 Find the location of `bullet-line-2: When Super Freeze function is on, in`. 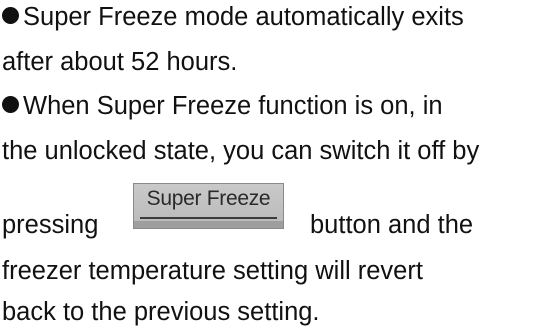

bullet-line-2: When Super Freeze function is on, in is located at coordinates (222, 106).